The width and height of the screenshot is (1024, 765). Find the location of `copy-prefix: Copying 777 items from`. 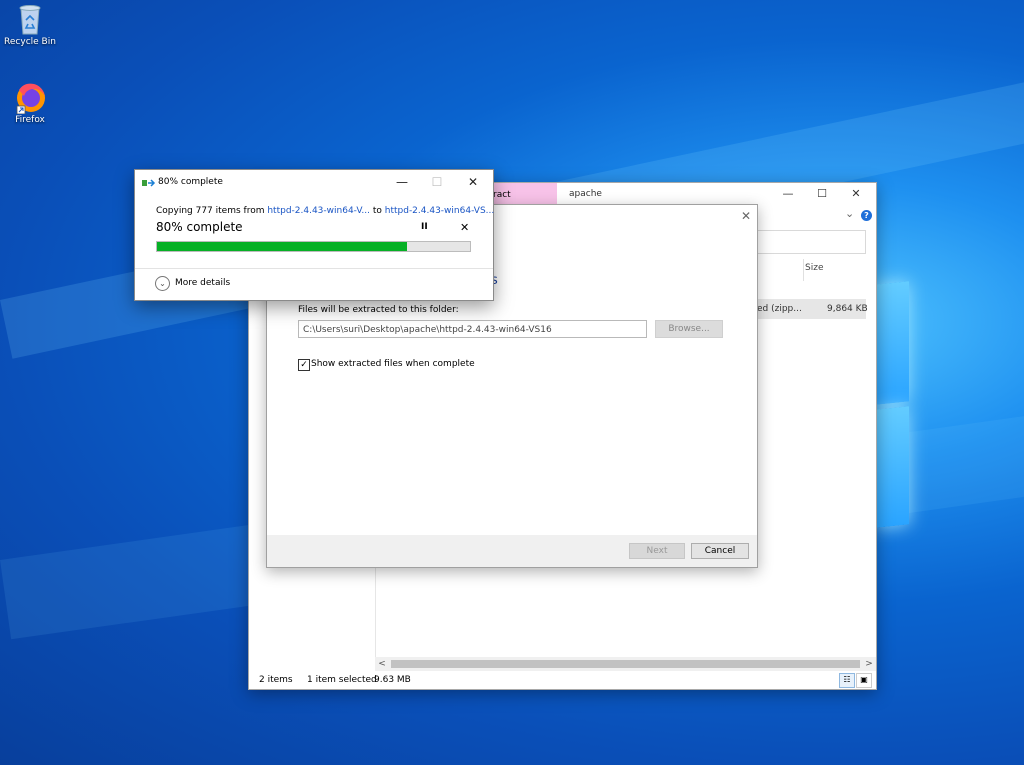

copy-prefix: Copying 777 items from is located at coordinates (212, 211).